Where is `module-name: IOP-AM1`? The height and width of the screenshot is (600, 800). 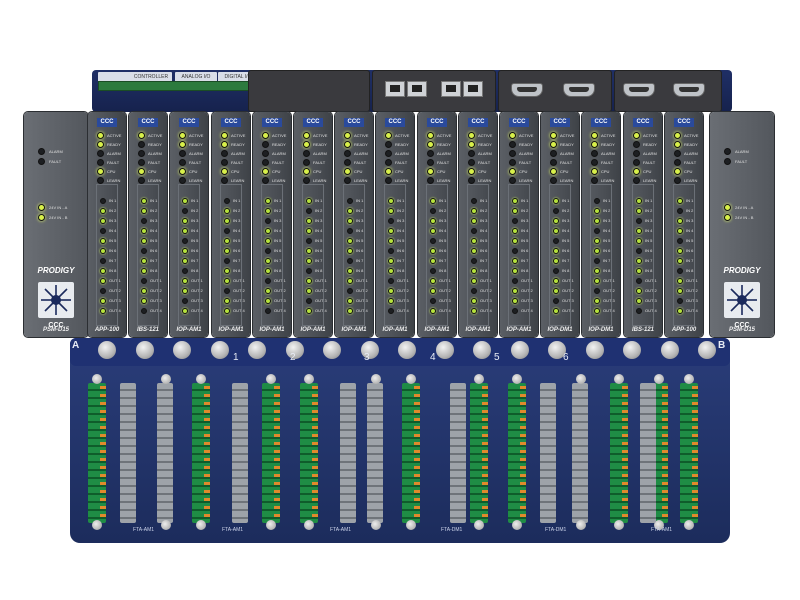 module-name: IOP-AM1 is located at coordinates (437, 330).